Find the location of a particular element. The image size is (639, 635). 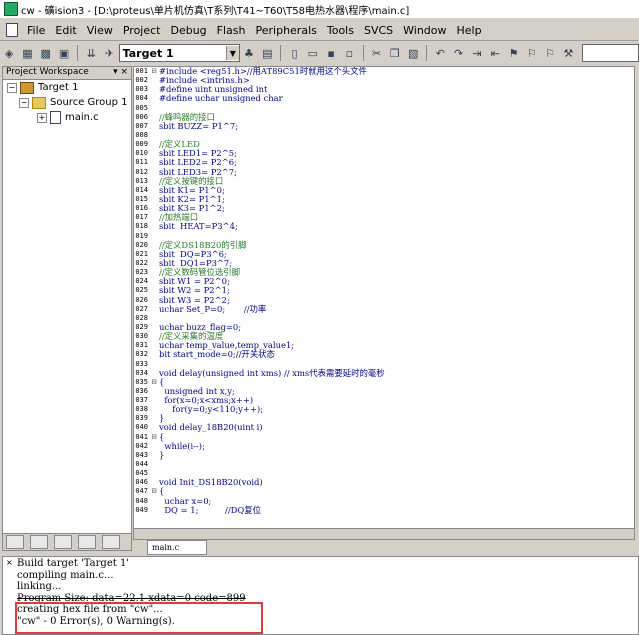

new-file-icon: ▯ is located at coordinates (294, 53).